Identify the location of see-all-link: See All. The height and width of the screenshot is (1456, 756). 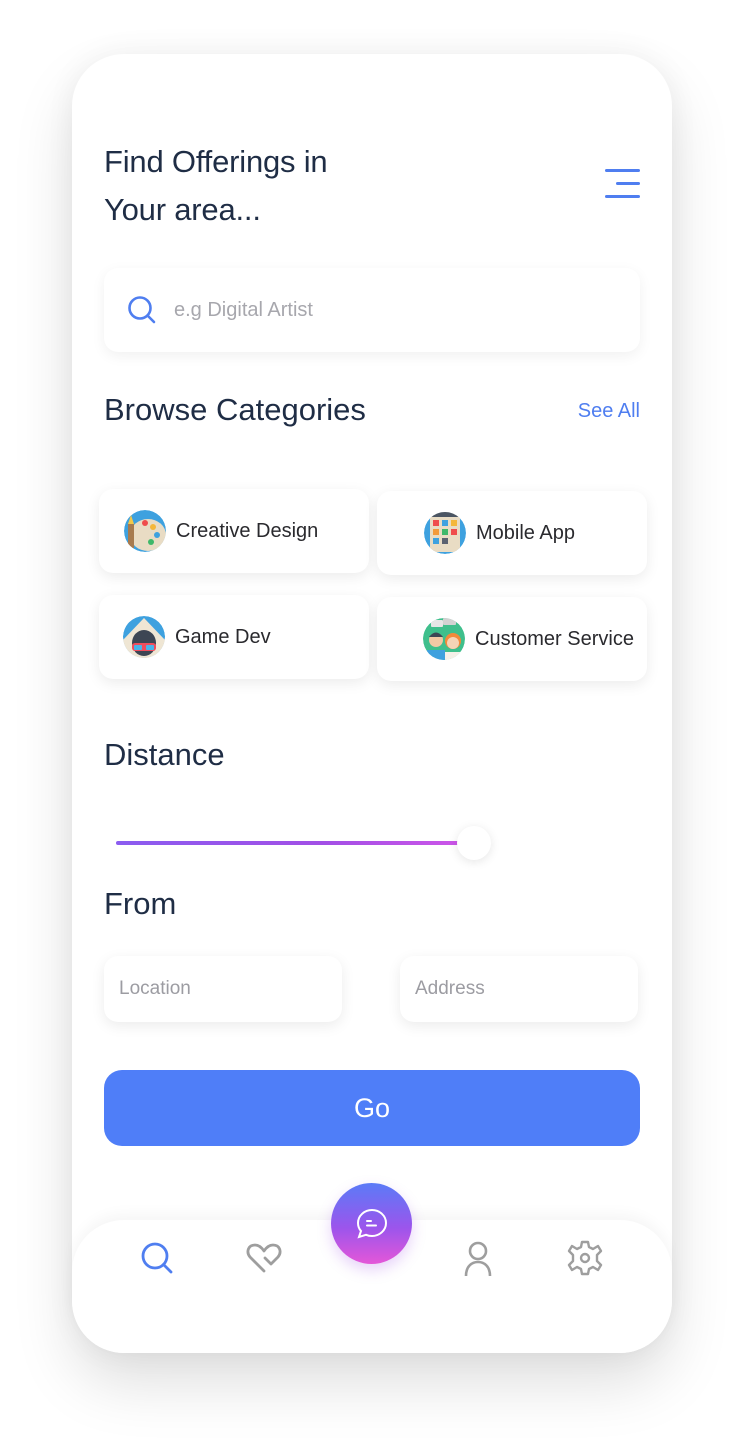
(600, 411).